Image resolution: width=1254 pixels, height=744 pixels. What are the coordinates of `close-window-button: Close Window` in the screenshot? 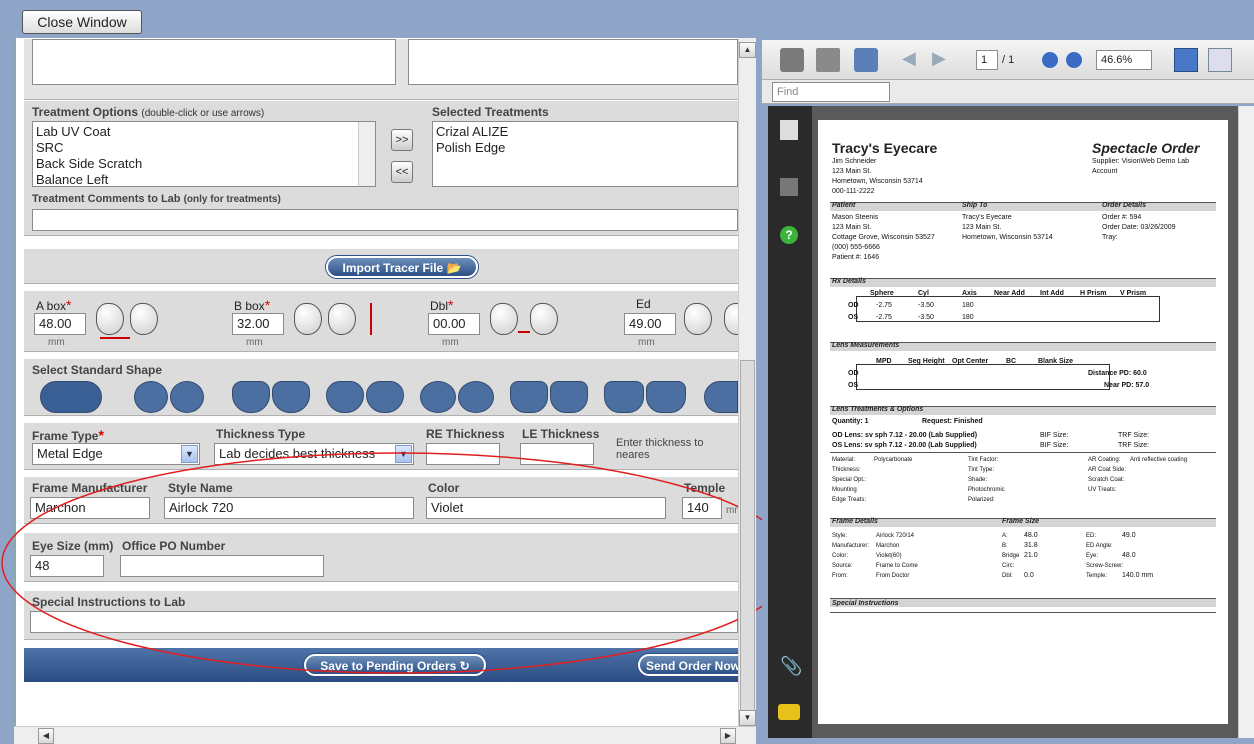 It's located at (82, 22).